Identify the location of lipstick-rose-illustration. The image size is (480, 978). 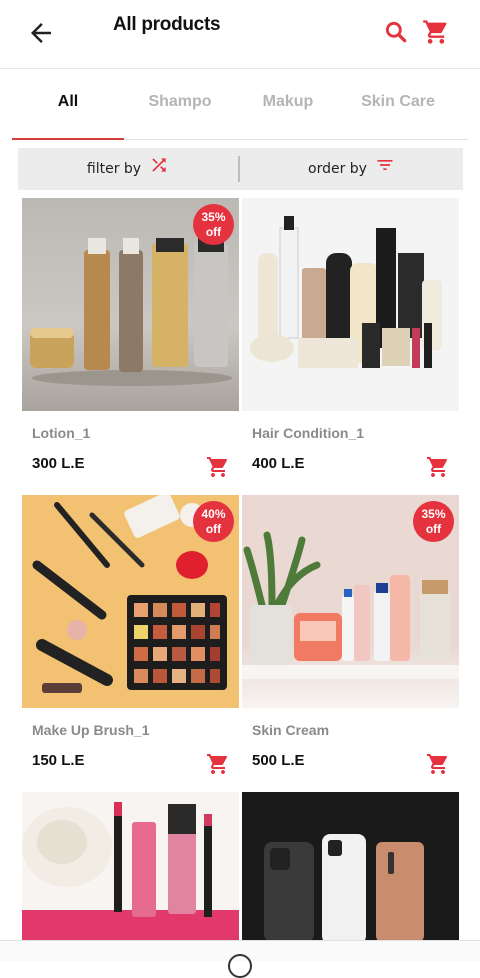
(130, 871).